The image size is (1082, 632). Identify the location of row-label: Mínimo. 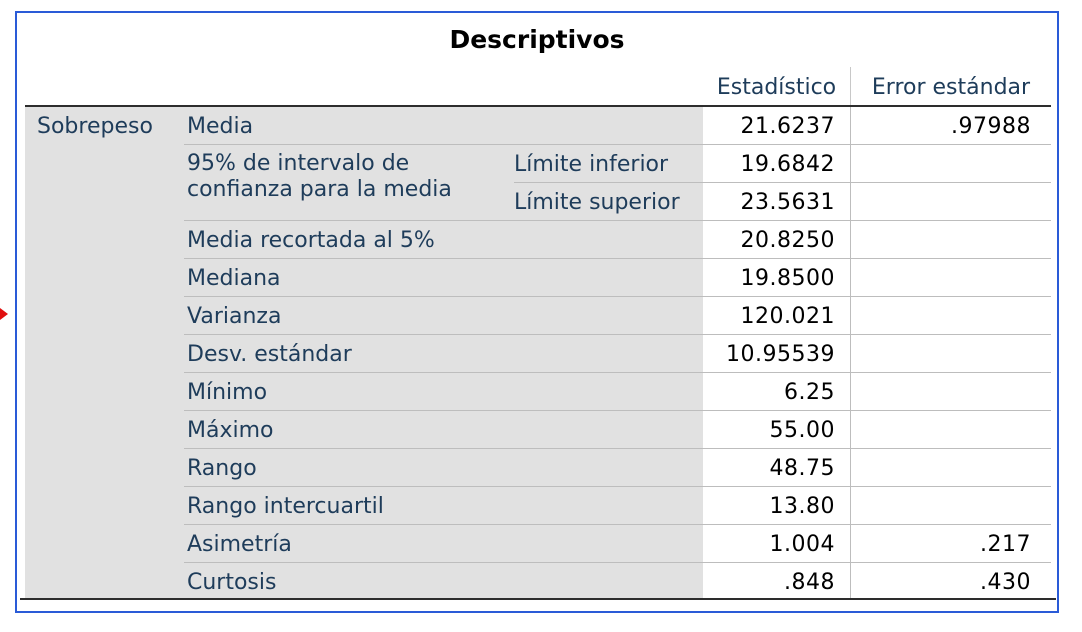
(227, 392).